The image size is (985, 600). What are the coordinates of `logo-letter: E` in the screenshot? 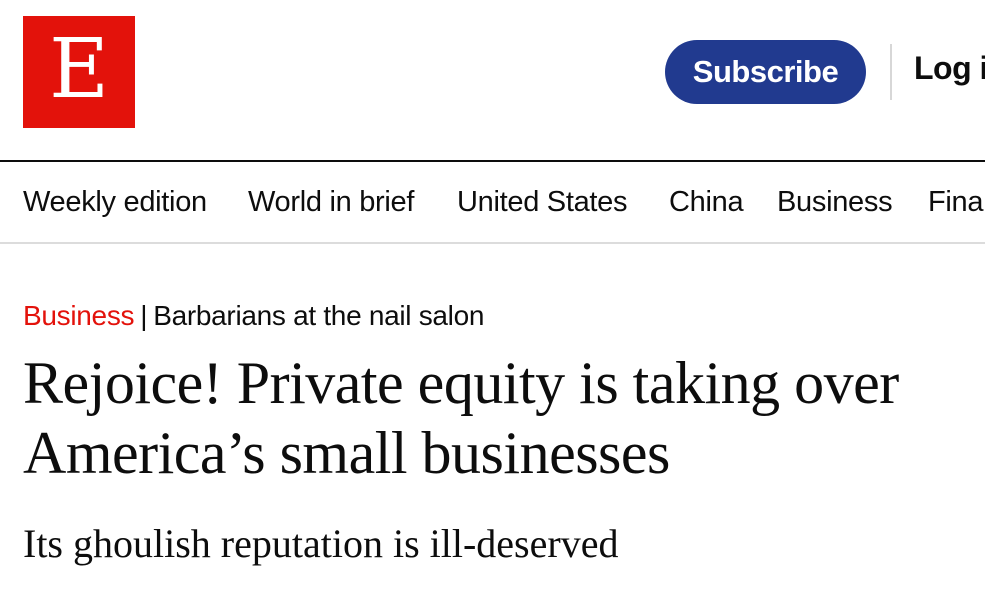 It's located at (79, 69).